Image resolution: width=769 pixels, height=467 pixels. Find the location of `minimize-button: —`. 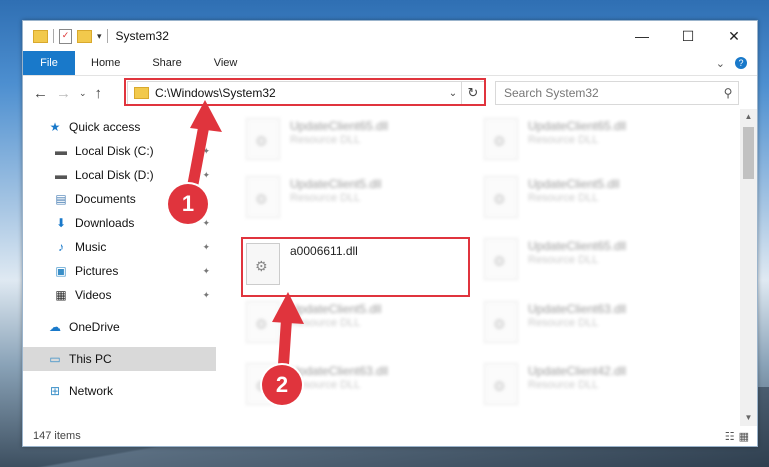

minimize-button: — is located at coordinates (642, 36).